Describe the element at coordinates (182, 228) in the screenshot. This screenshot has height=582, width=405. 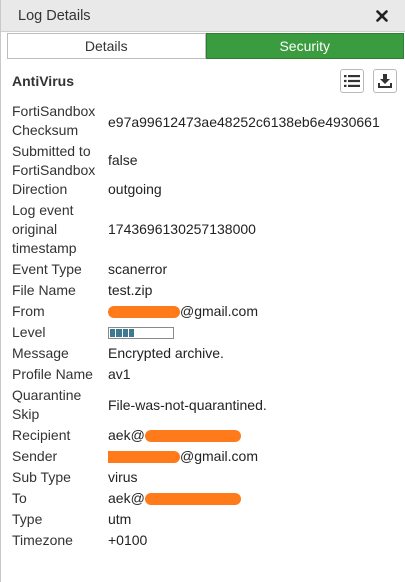
I see `field-value: 1743696130257138000` at that location.